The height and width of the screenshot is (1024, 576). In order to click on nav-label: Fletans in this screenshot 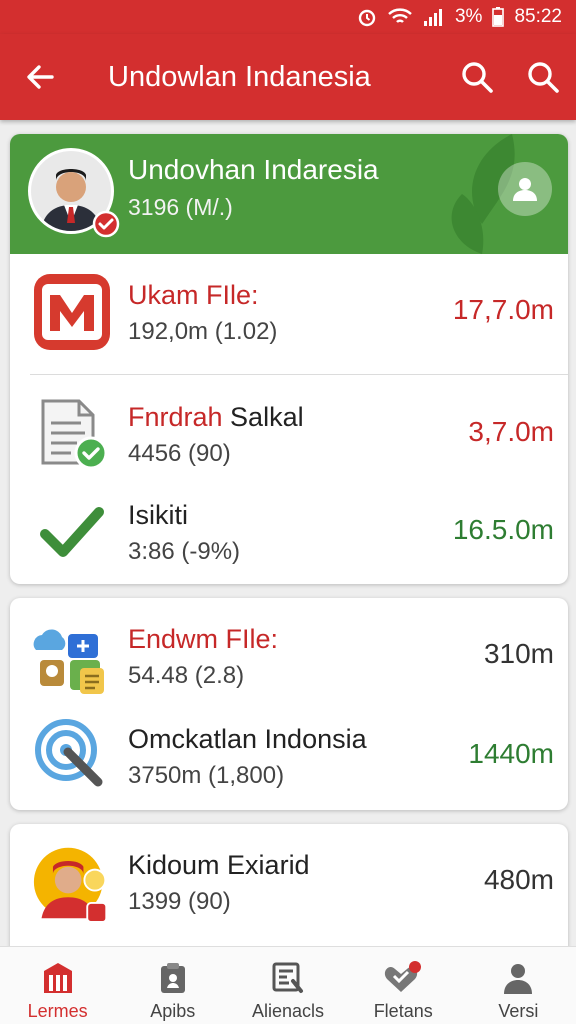, I will do `click(403, 1011)`.